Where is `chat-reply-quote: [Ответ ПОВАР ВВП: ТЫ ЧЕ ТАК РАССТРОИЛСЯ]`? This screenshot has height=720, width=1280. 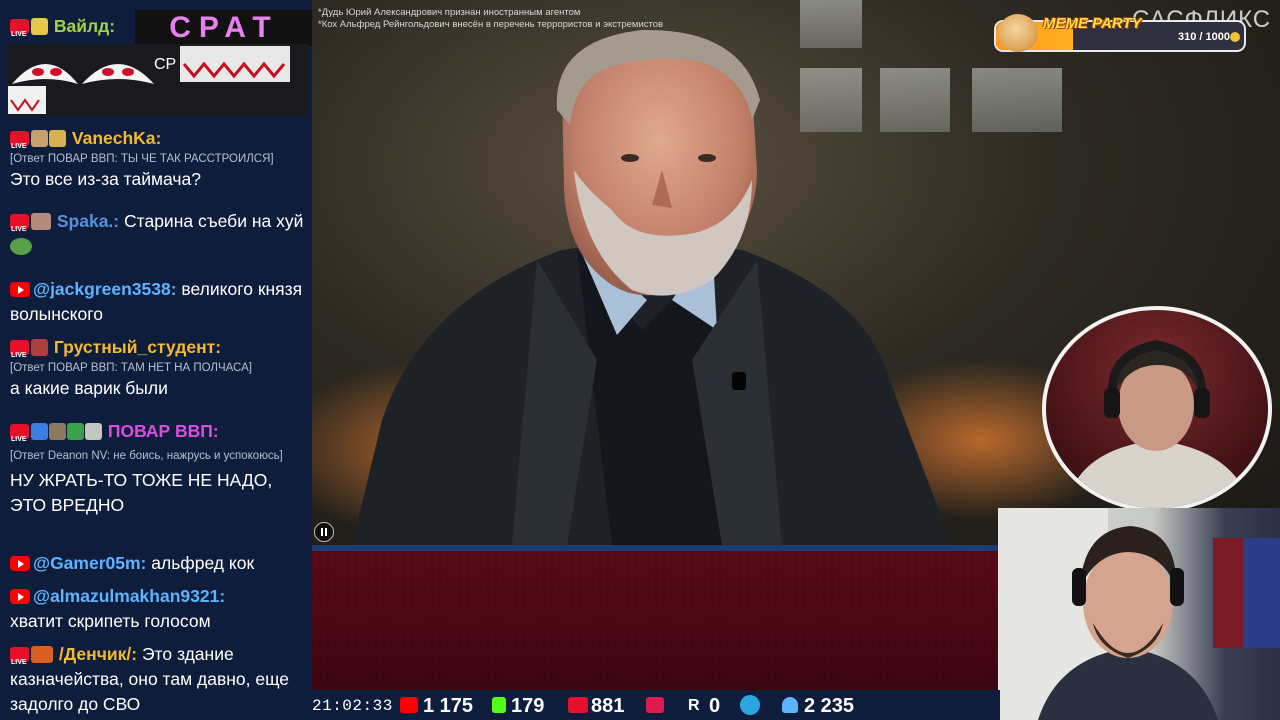 chat-reply-quote: [Ответ ПОВАР ВВП: ТЫ ЧЕ ТАК РАССТРОИЛСЯ] is located at coordinates (142, 159).